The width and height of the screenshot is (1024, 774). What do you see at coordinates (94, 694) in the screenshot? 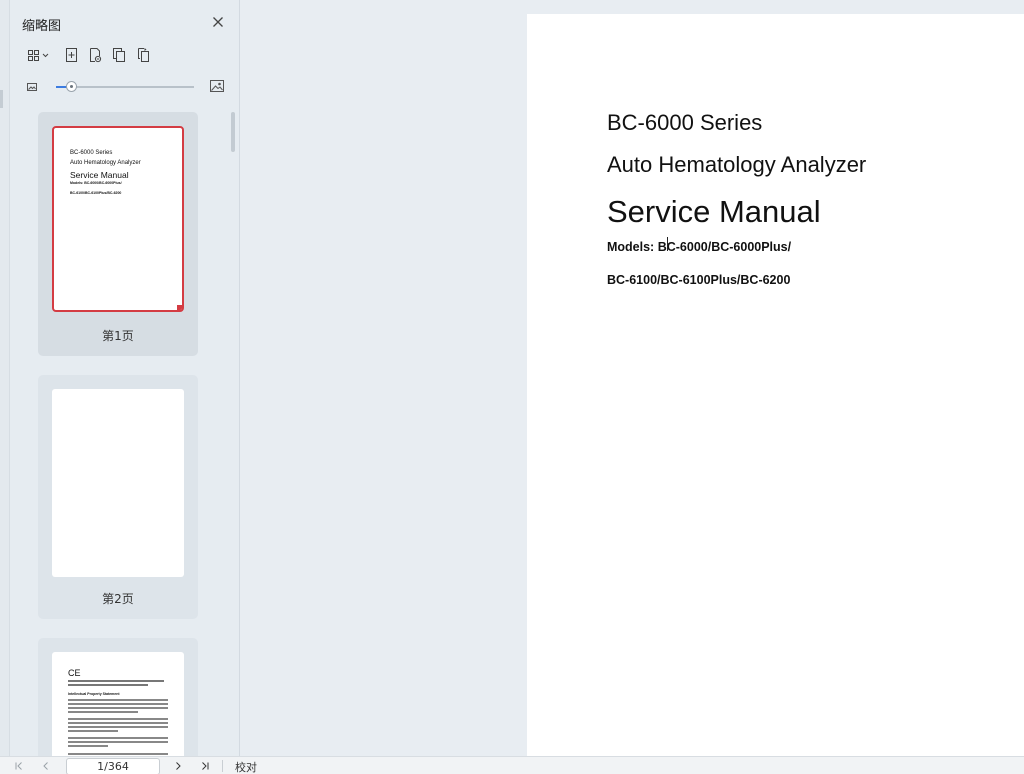
I see `thumb-heading: Intellectual Property Statement` at bounding box center [94, 694].